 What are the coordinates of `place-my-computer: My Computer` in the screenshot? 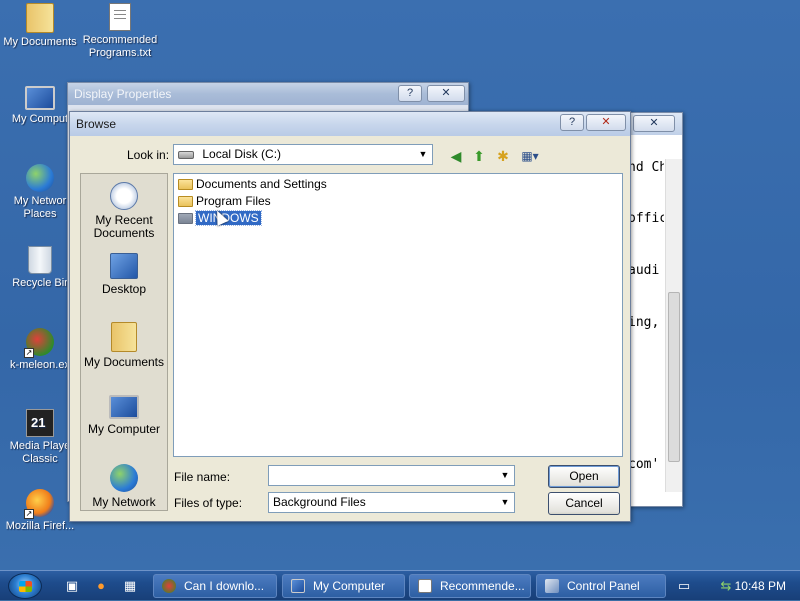 It's located at (124, 415).